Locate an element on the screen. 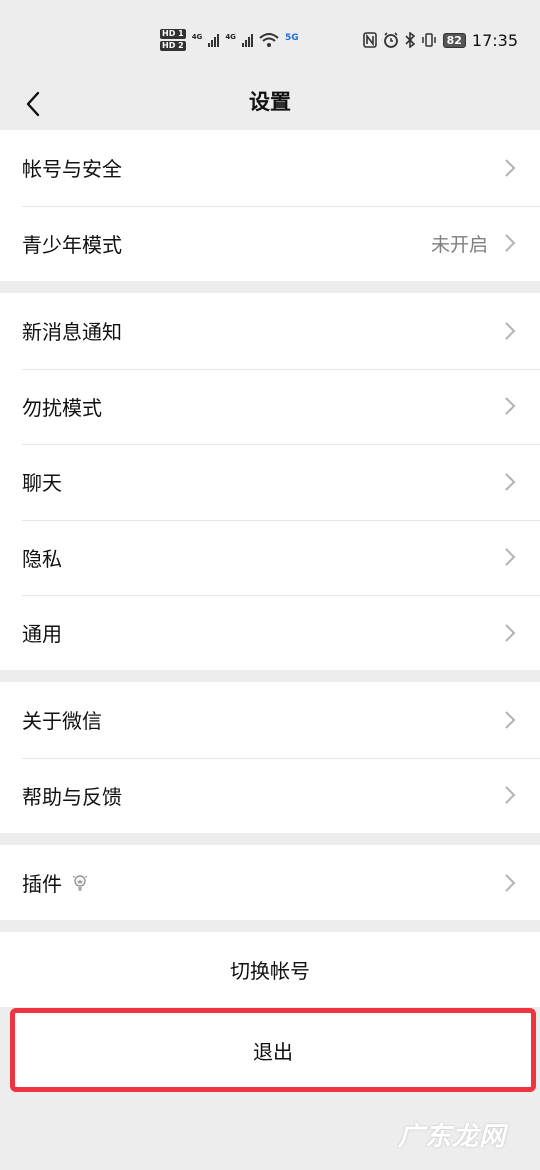  settings-row-chat: 聊天 is located at coordinates (270, 482).